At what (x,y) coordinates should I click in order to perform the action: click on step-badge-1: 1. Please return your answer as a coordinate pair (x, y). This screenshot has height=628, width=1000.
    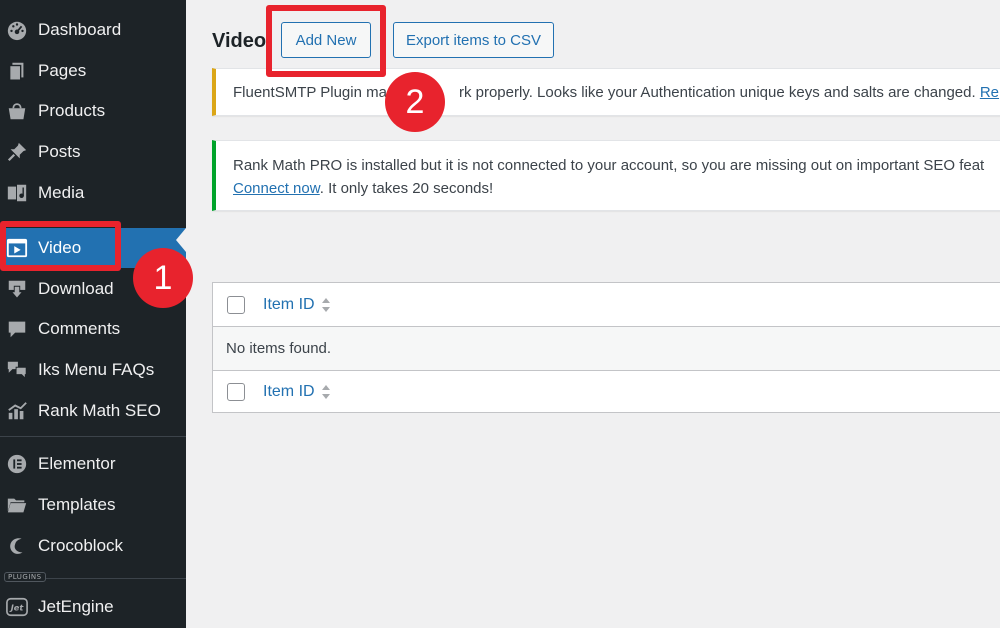
    Looking at the image, I should click on (163, 278).